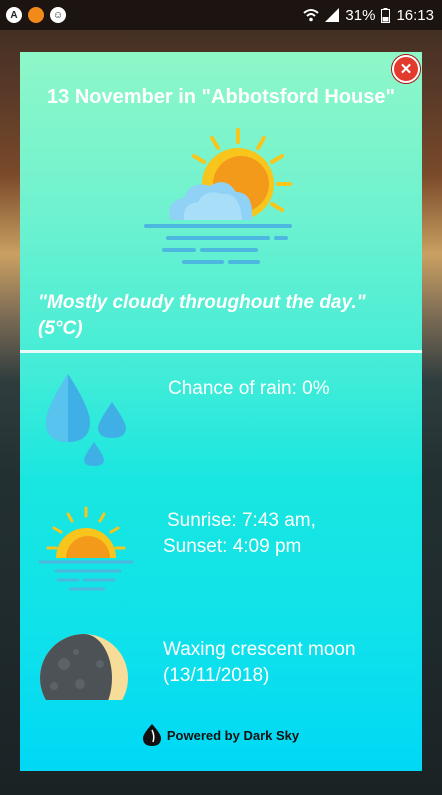 This screenshot has height=795, width=442. What do you see at coordinates (232, 546) in the screenshot?
I see `sunset-time: Sunset: 4:09 pm` at bounding box center [232, 546].